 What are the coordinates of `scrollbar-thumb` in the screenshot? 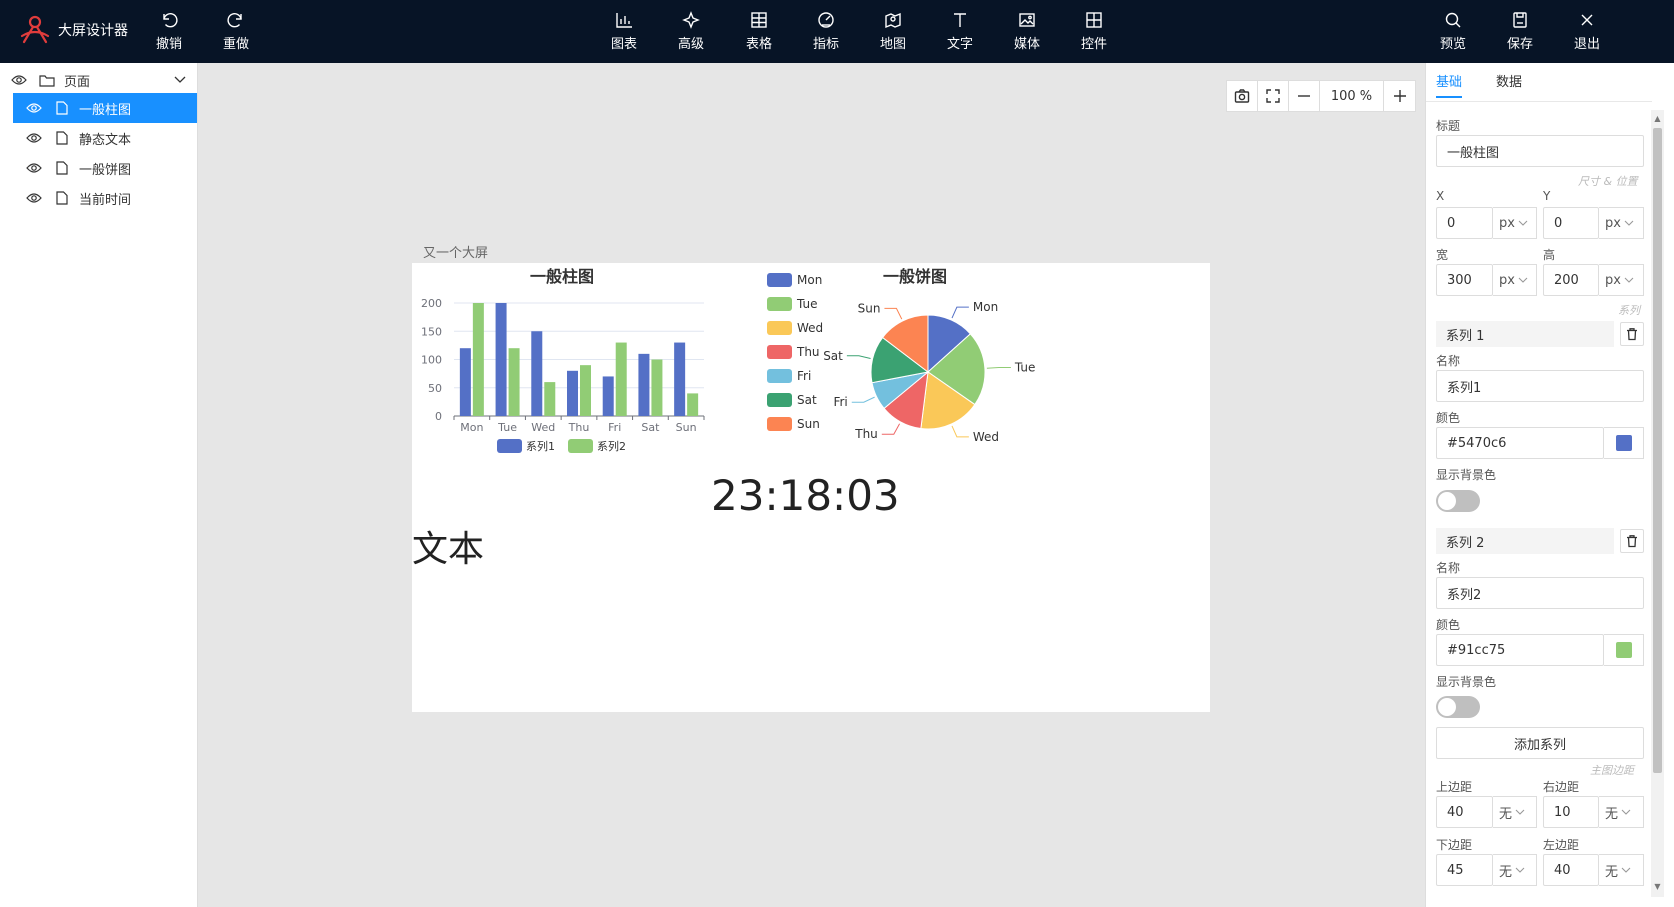 It's located at (1657, 450).